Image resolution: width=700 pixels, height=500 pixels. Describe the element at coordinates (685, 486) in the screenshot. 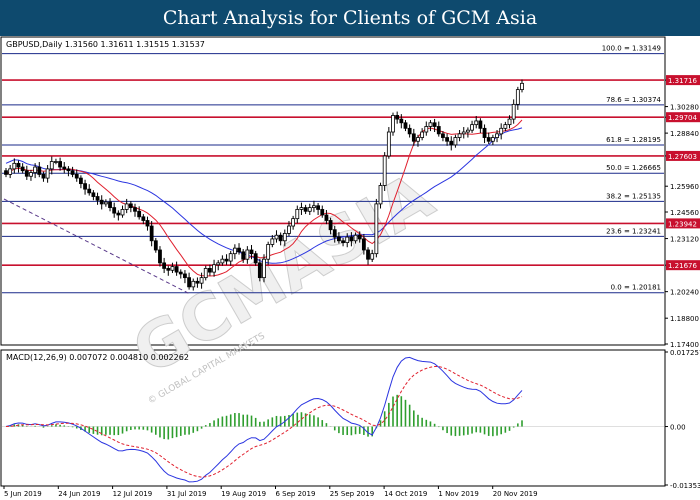

I see `macd-tick-label: -0.013538` at that location.